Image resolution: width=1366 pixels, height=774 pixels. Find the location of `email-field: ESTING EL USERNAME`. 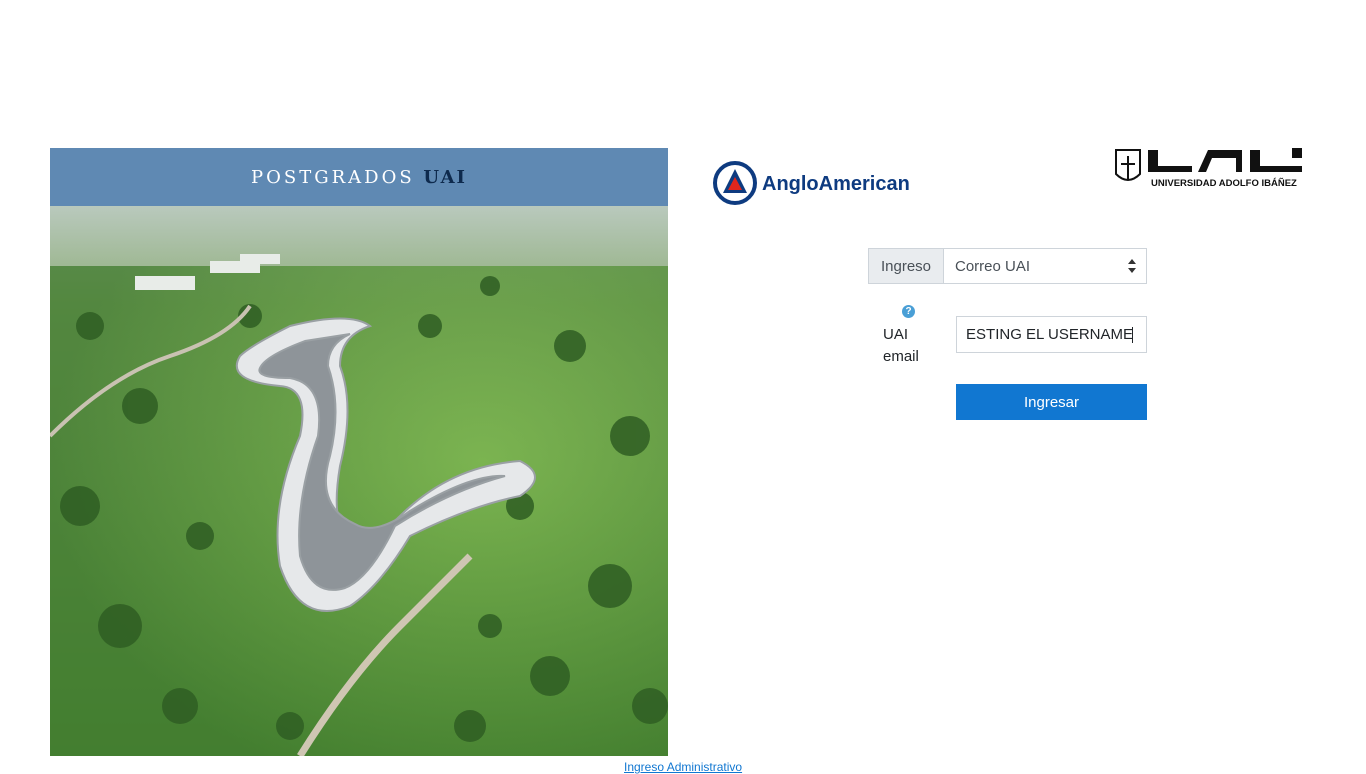

email-field: ESTING EL USERNAME is located at coordinates (1051, 334).